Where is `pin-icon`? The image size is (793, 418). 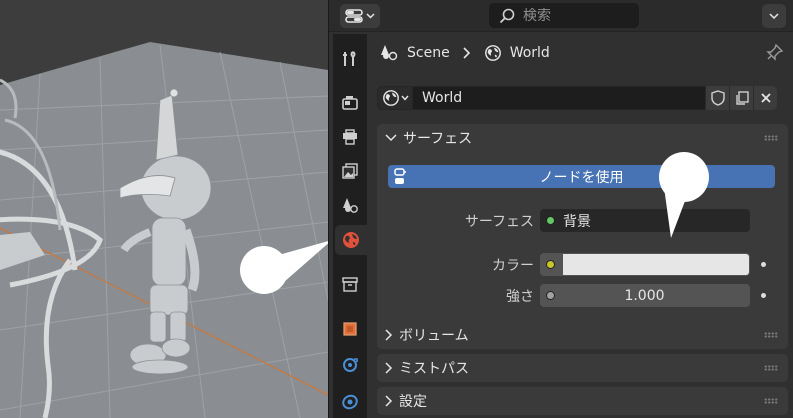
pin-icon is located at coordinates (775, 52).